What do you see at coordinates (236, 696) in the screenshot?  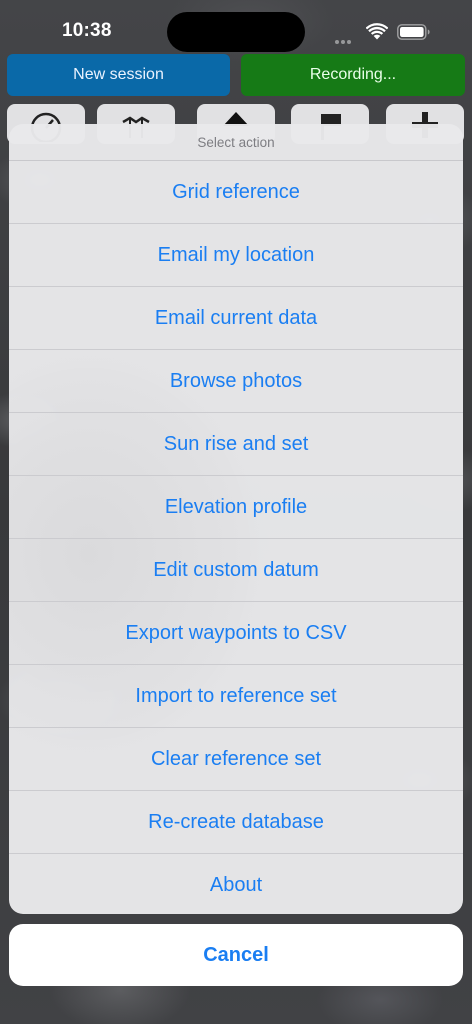 I see `action-import-reference-set: Import to reference set` at bounding box center [236, 696].